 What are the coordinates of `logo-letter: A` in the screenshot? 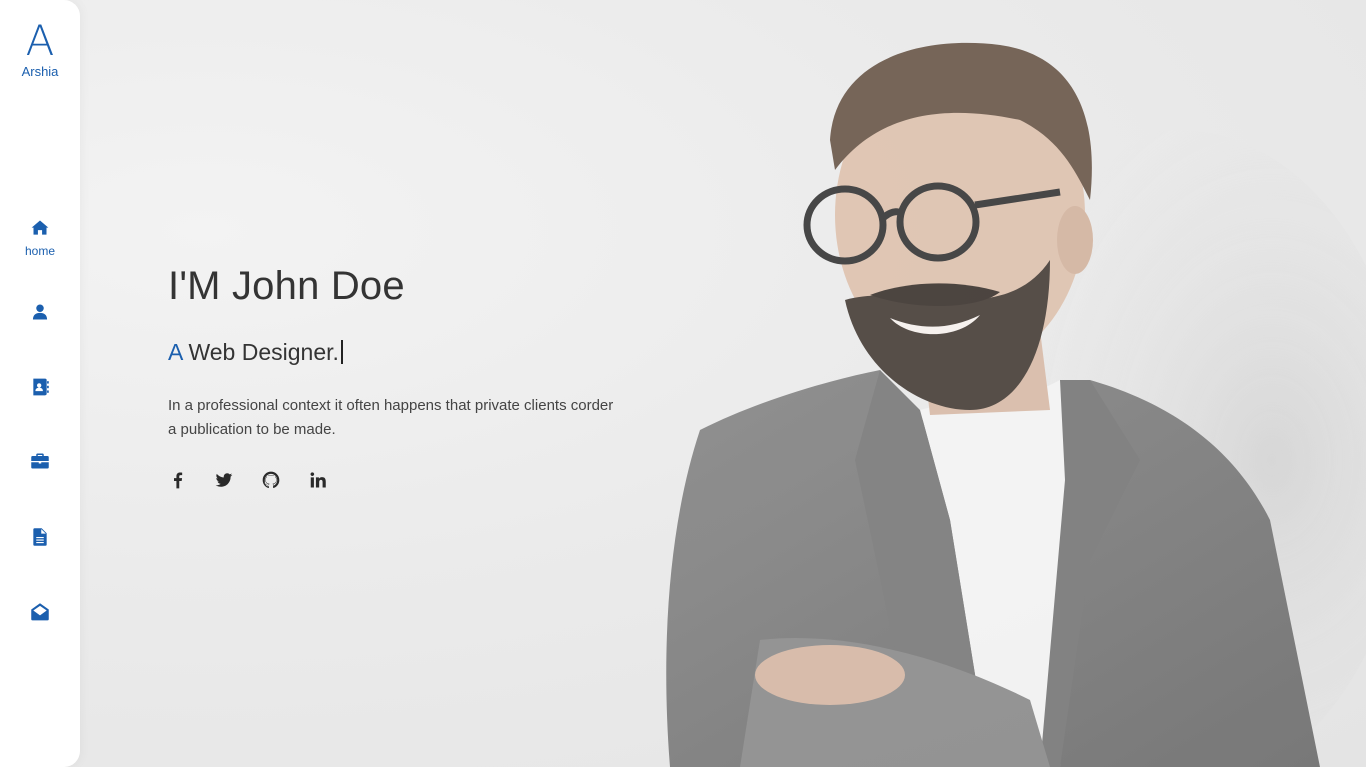 It's located at (40, 40).